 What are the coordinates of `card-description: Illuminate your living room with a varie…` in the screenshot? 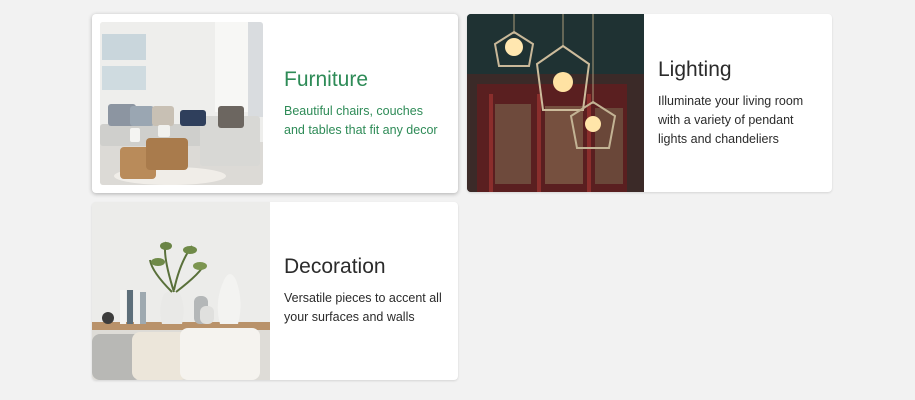 It's located at (731, 119).